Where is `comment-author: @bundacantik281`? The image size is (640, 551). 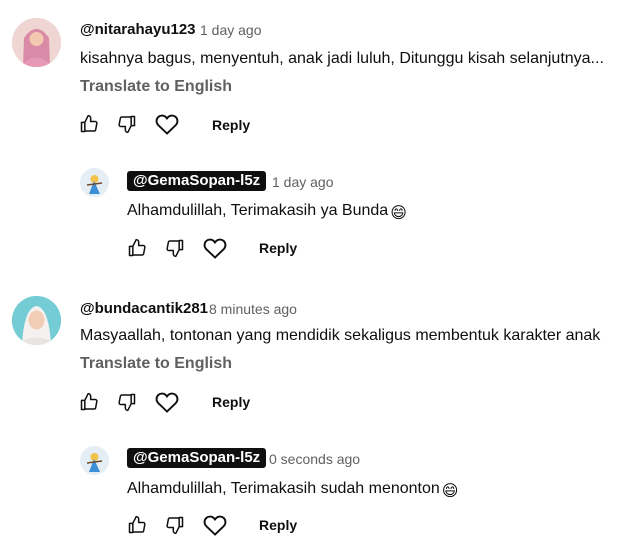
comment-author: @bundacantik281 is located at coordinates (144, 308).